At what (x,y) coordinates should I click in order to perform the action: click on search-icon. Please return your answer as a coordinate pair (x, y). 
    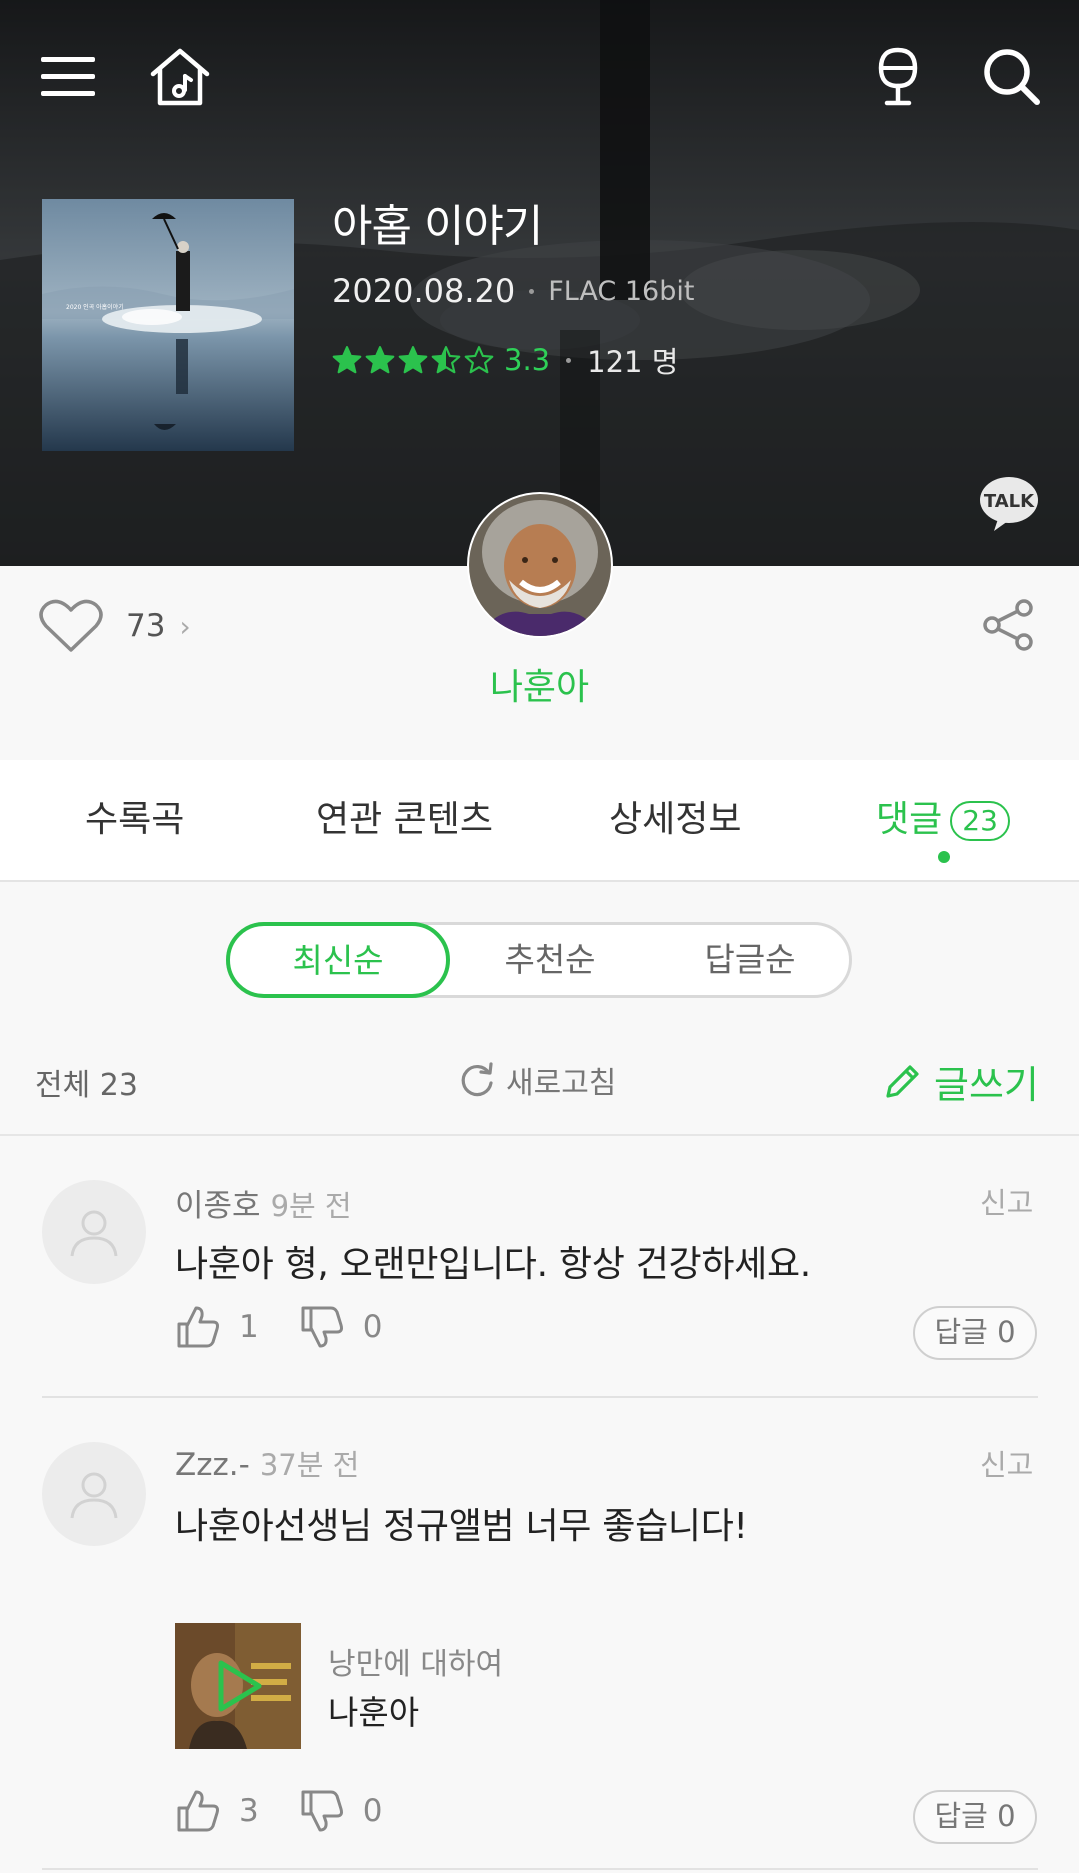
    Looking at the image, I should click on (1012, 77).